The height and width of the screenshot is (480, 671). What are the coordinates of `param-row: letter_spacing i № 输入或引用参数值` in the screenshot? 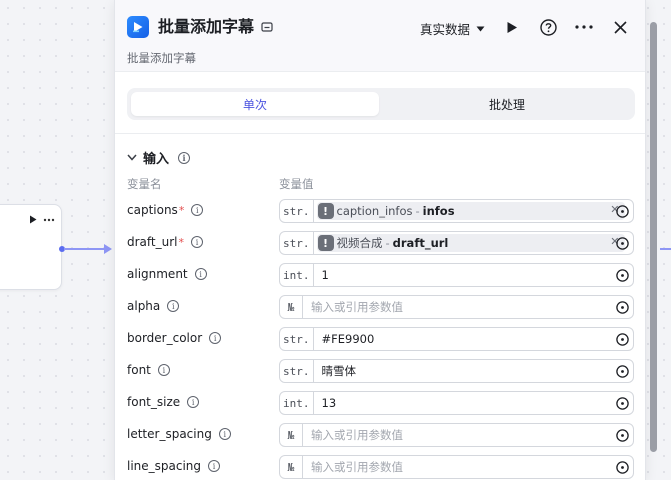 It's located at (380, 435).